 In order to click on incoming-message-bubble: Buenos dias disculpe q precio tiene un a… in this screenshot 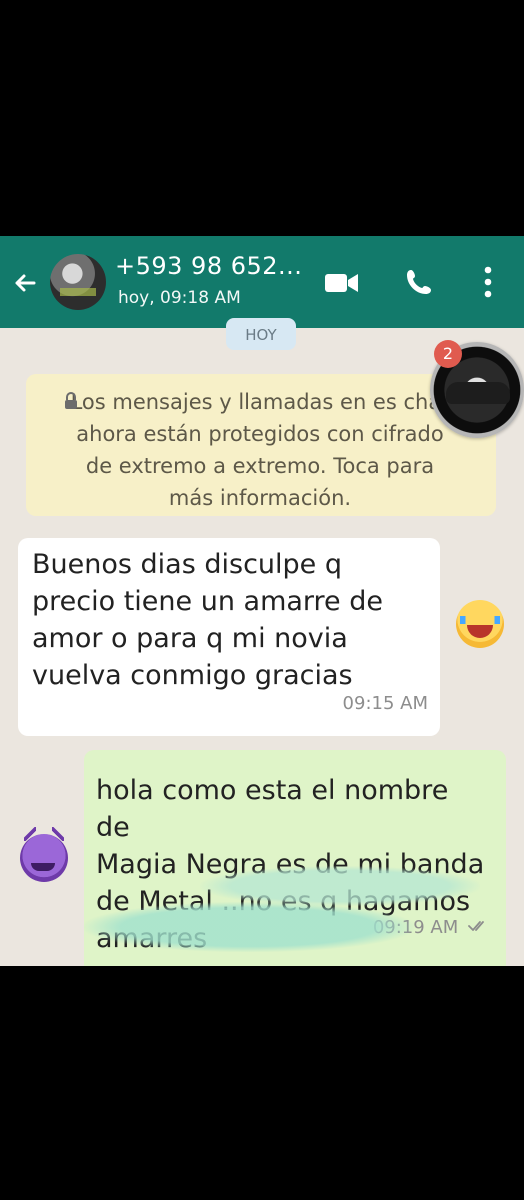, I will do `click(229, 637)`.